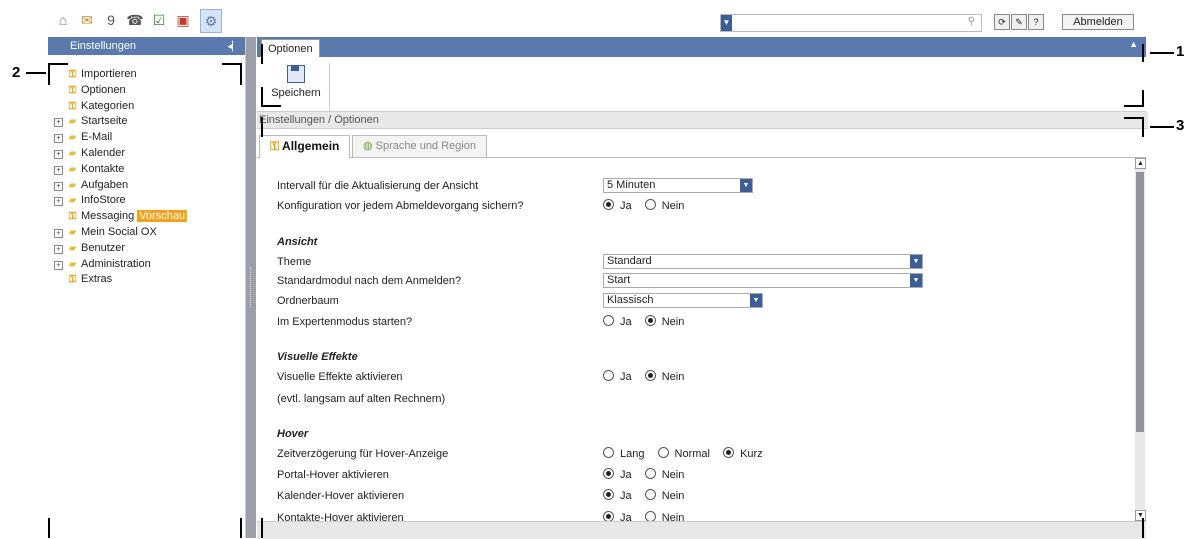 The height and width of the screenshot is (539, 1191). I want to click on tree-item-startseite: + ▰ Startseite, so click(117, 122).